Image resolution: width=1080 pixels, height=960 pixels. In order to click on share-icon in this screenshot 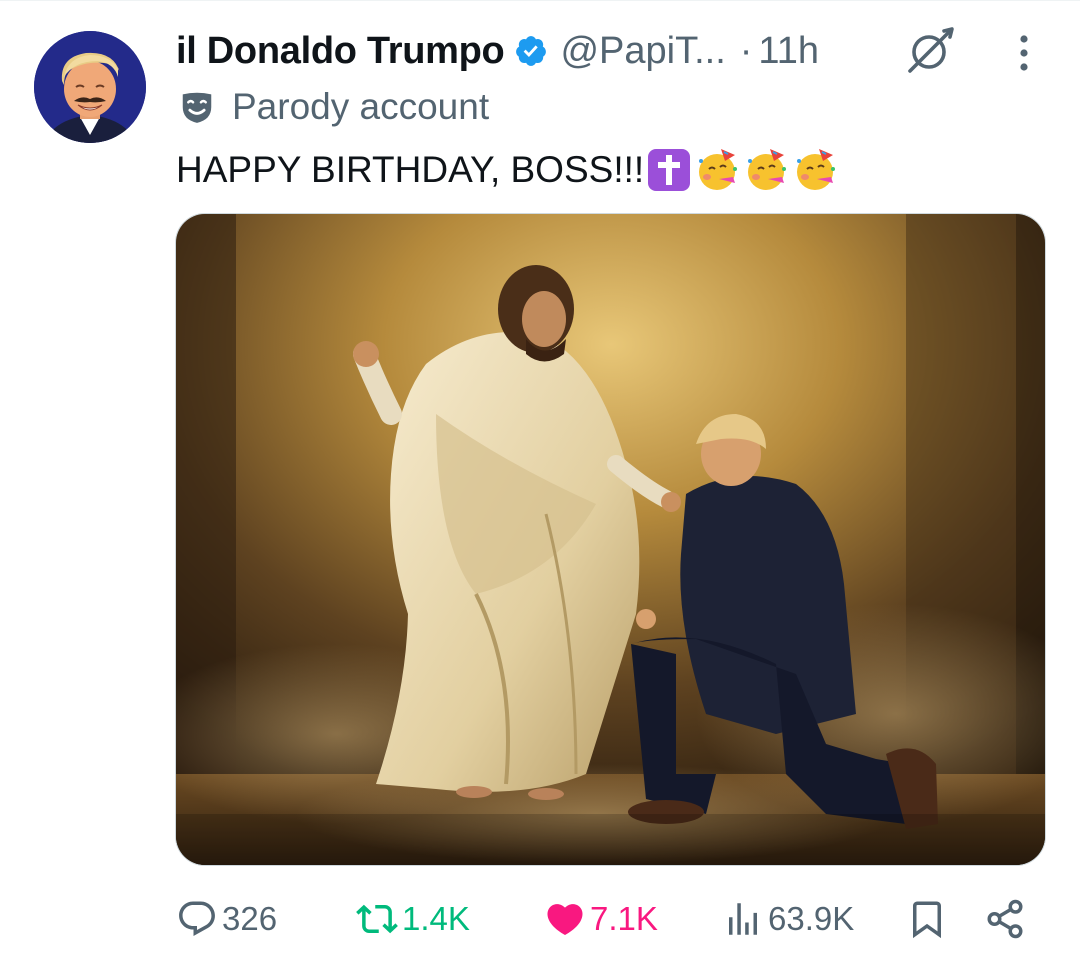, I will do `click(1005, 919)`.